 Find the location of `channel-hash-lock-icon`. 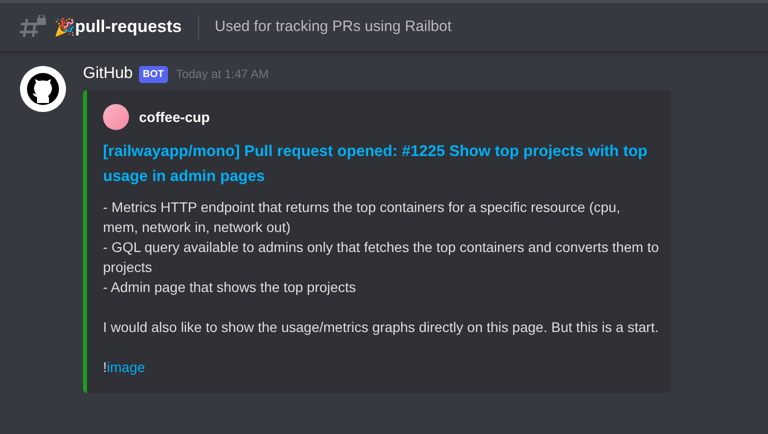

channel-hash-lock-icon is located at coordinates (33, 27).